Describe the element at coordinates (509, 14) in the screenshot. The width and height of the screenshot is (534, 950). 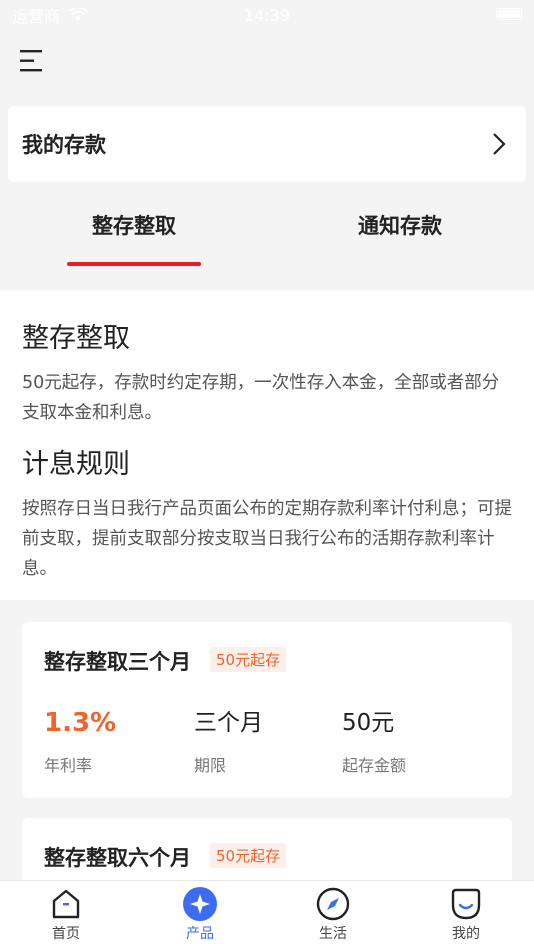
I see `battery-icon` at that location.